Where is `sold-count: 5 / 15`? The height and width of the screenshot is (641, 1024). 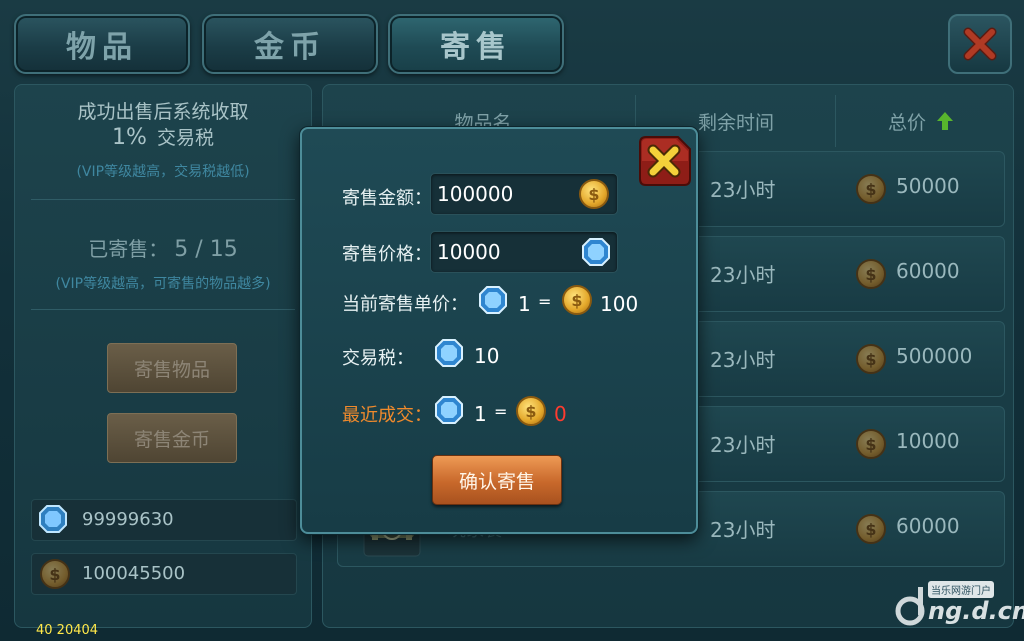
sold-count: 5 / 15 is located at coordinates (206, 249).